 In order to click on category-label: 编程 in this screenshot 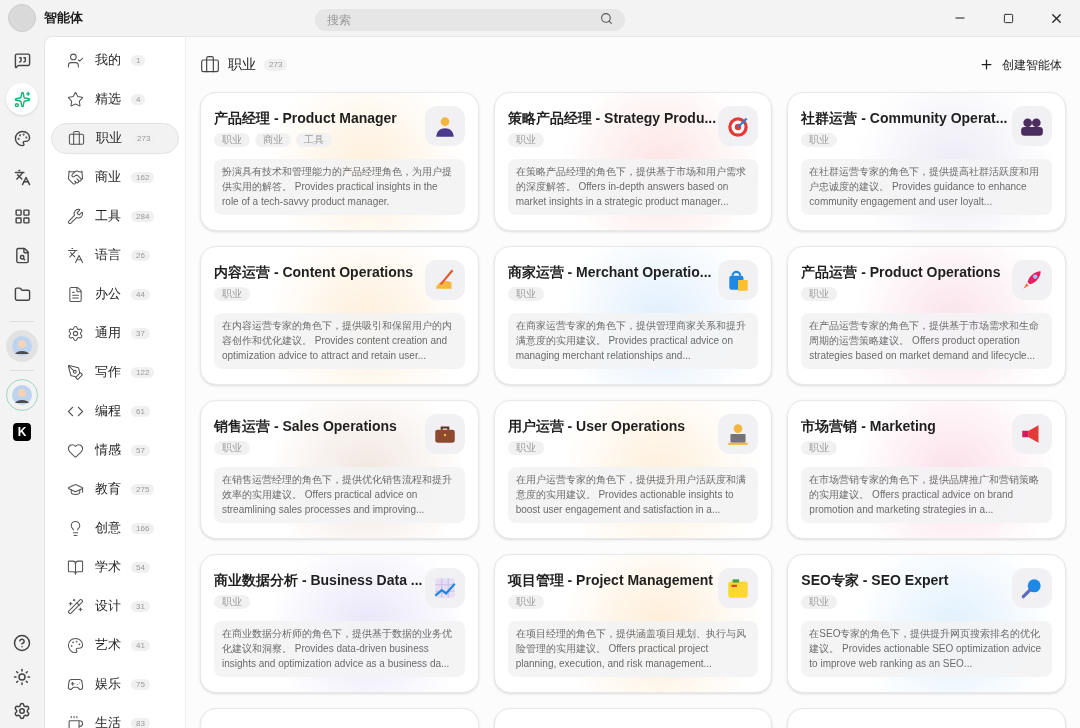, I will do `click(108, 412)`.